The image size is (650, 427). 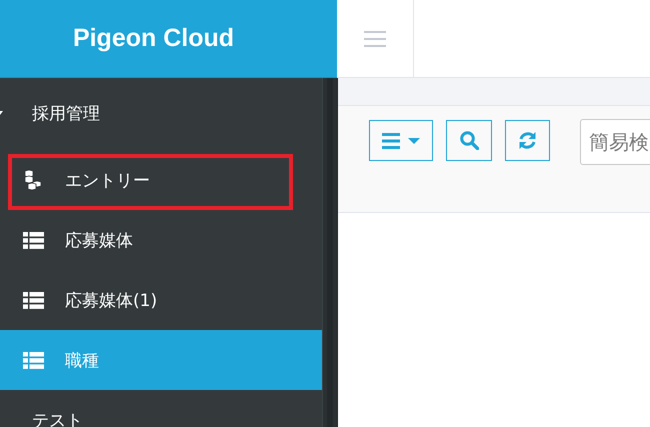 I want to click on menu-group-heading: 採用管理, so click(x=66, y=113).